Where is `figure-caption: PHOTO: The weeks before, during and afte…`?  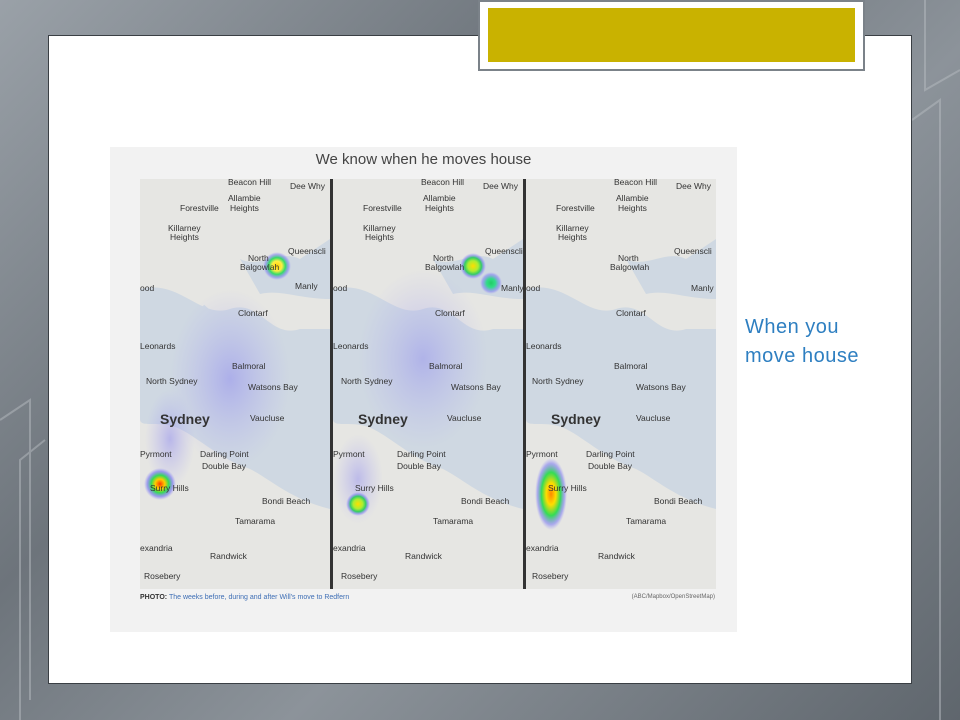
figure-caption: PHOTO: The weeks before, during and afte… is located at coordinates (244, 597).